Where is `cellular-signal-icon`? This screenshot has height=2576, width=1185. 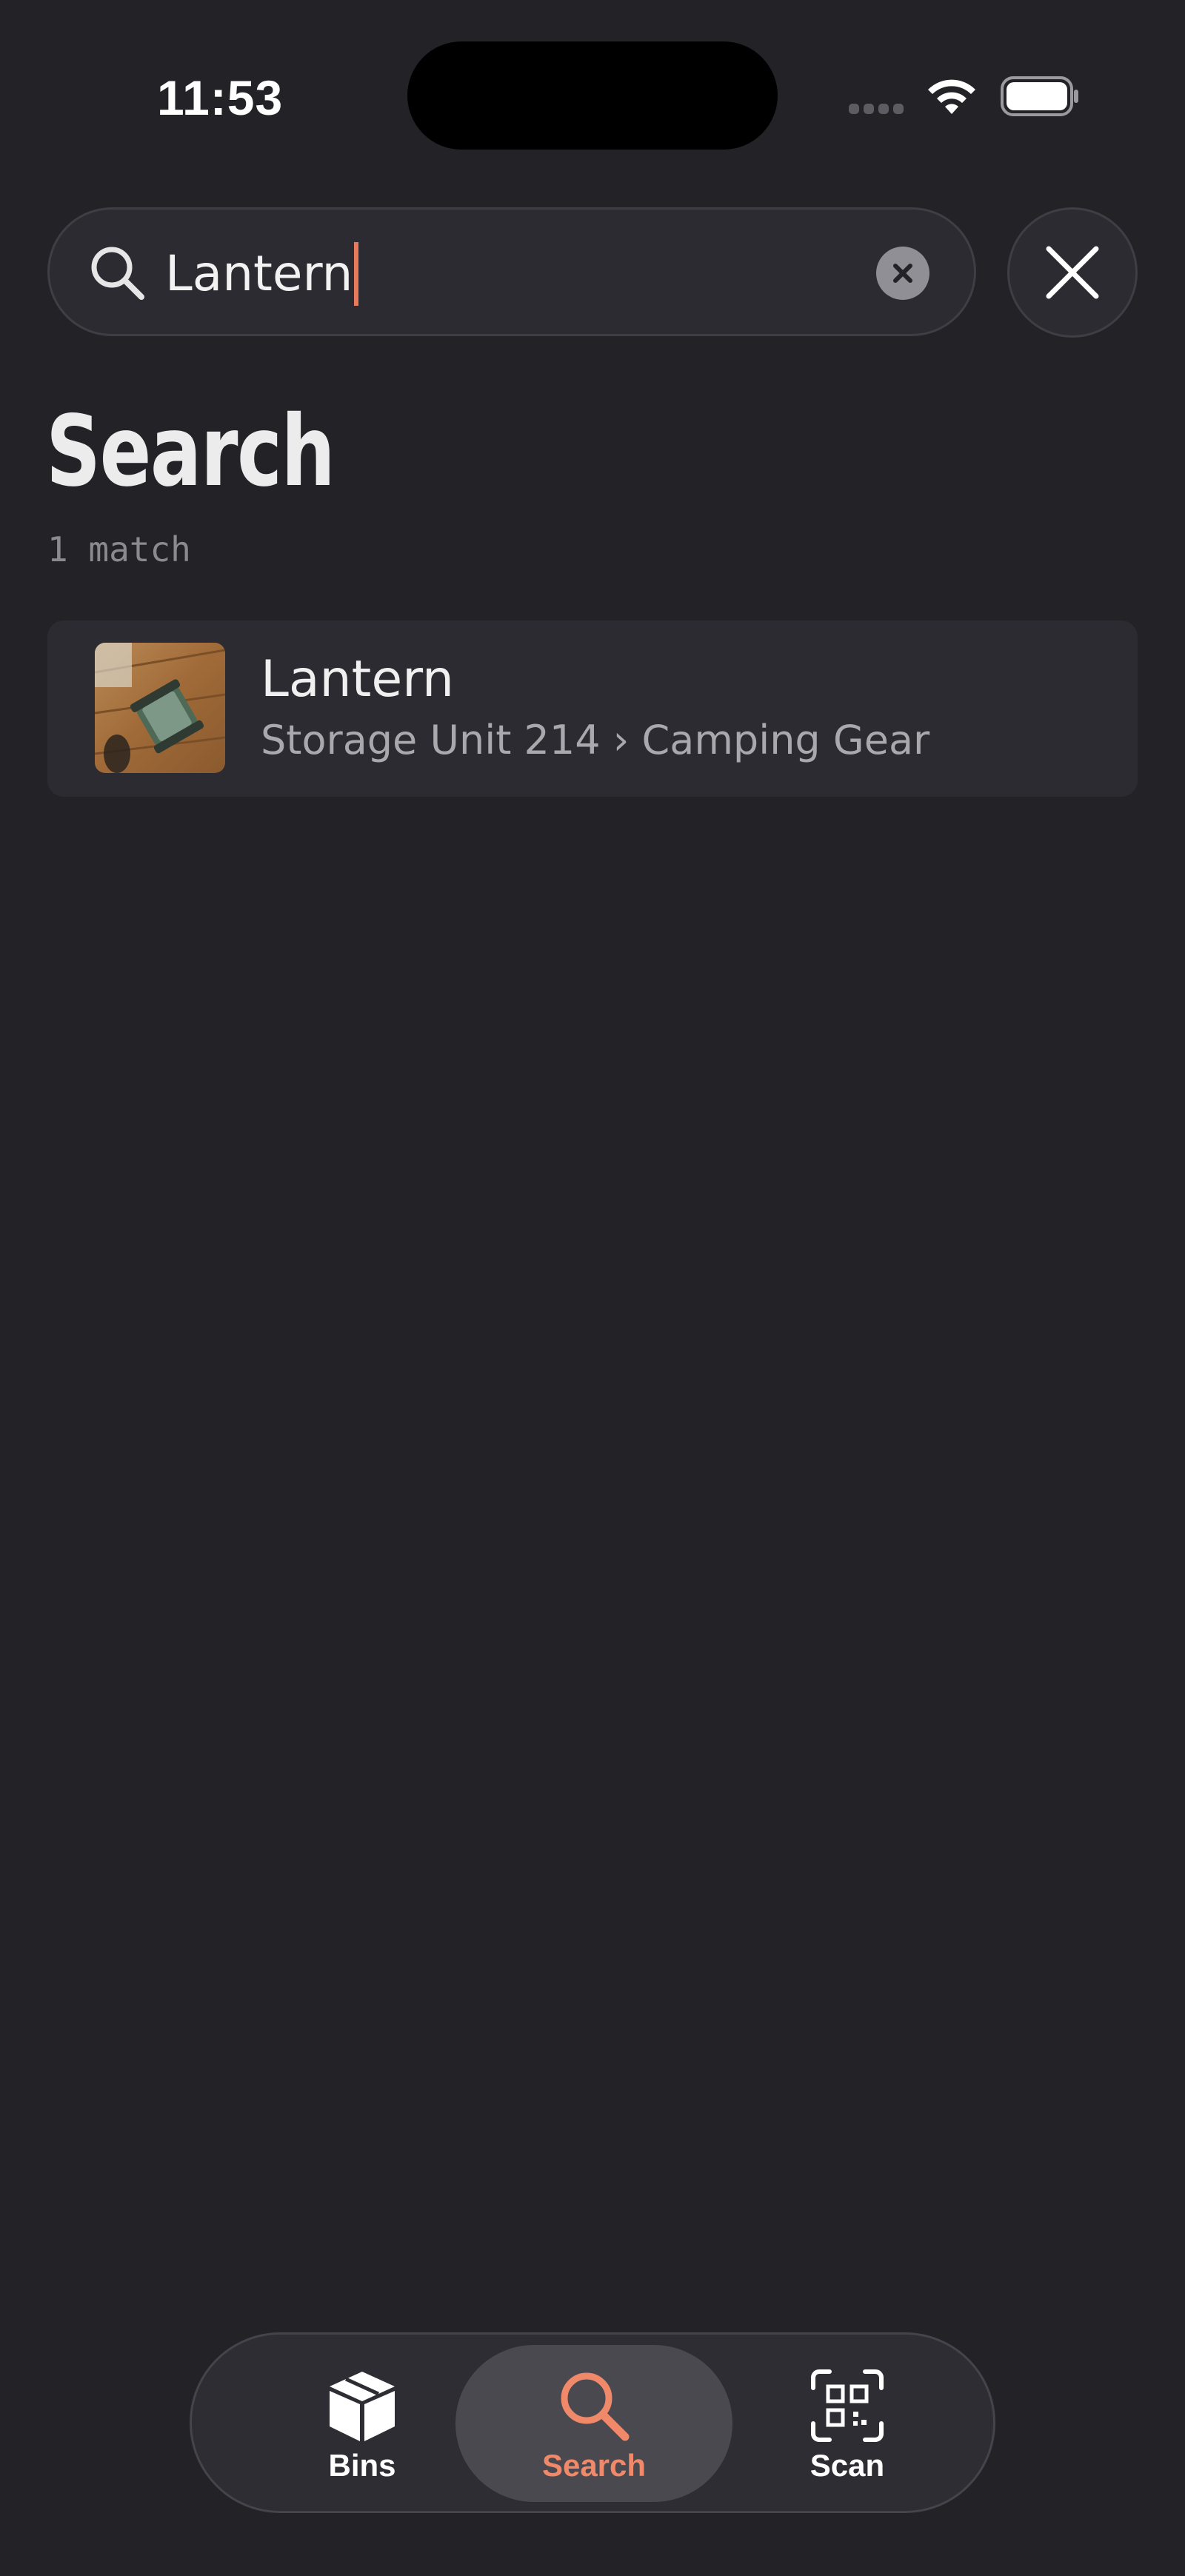 cellular-signal-icon is located at coordinates (876, 109).